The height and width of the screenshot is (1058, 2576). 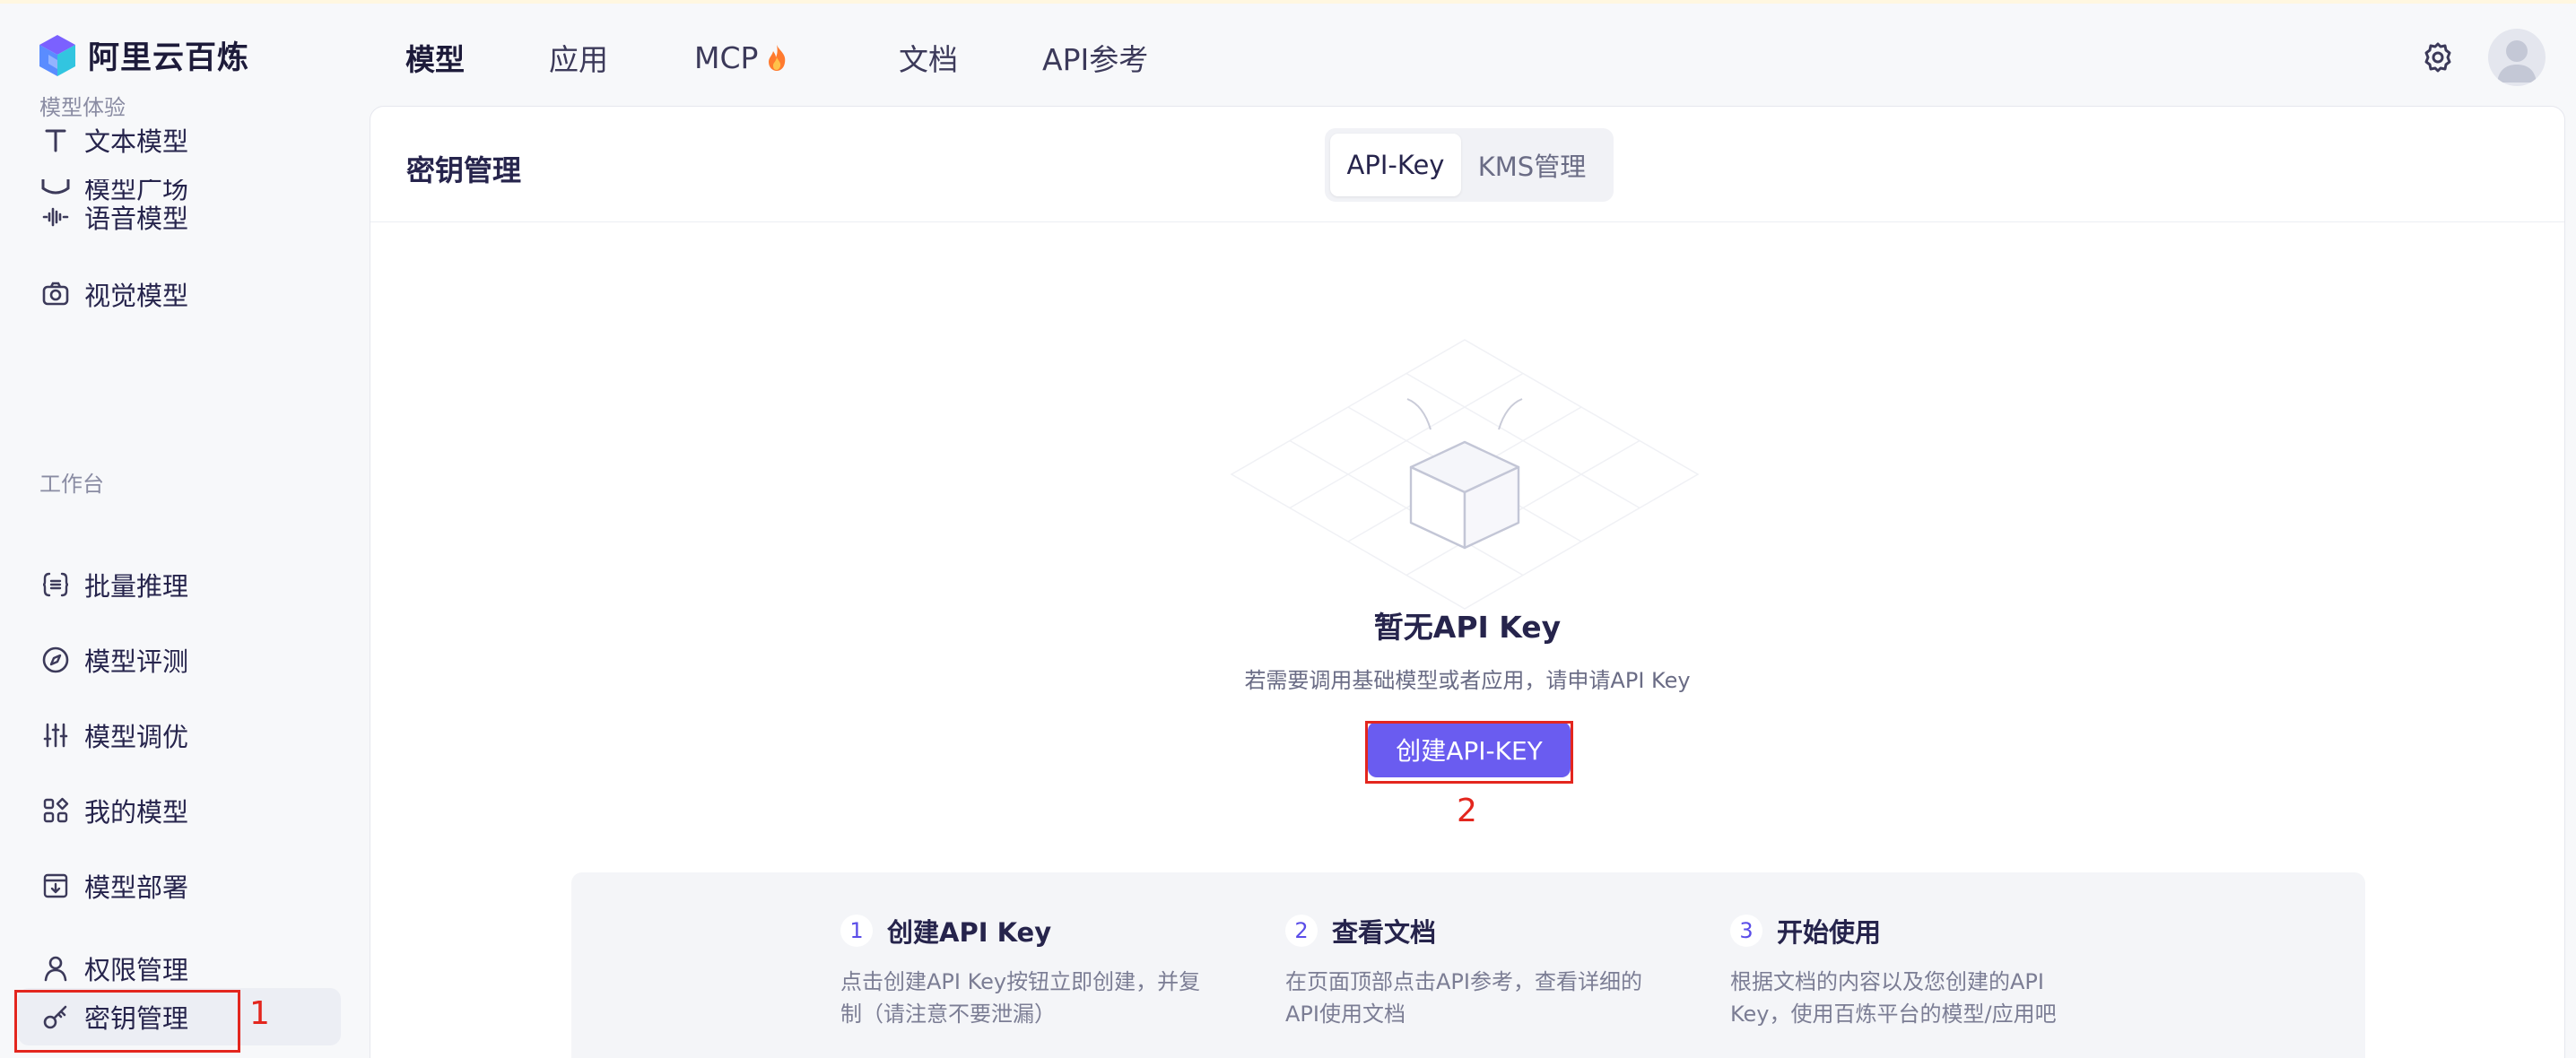 I want to click on waveform-icon, so click(x=55, y=217).